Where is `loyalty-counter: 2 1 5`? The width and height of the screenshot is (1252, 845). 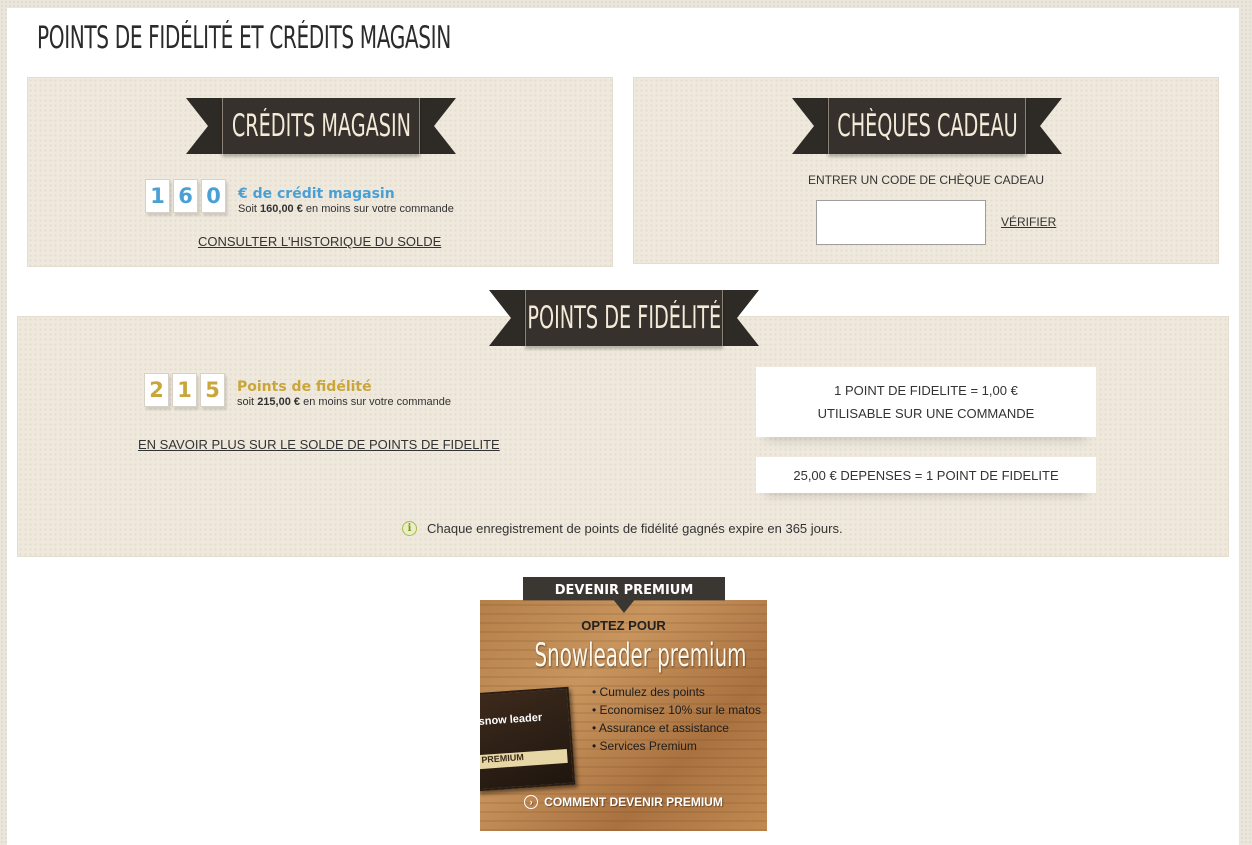
loyalty-counter: 2 1 5 is located at coordinates (184, 390).